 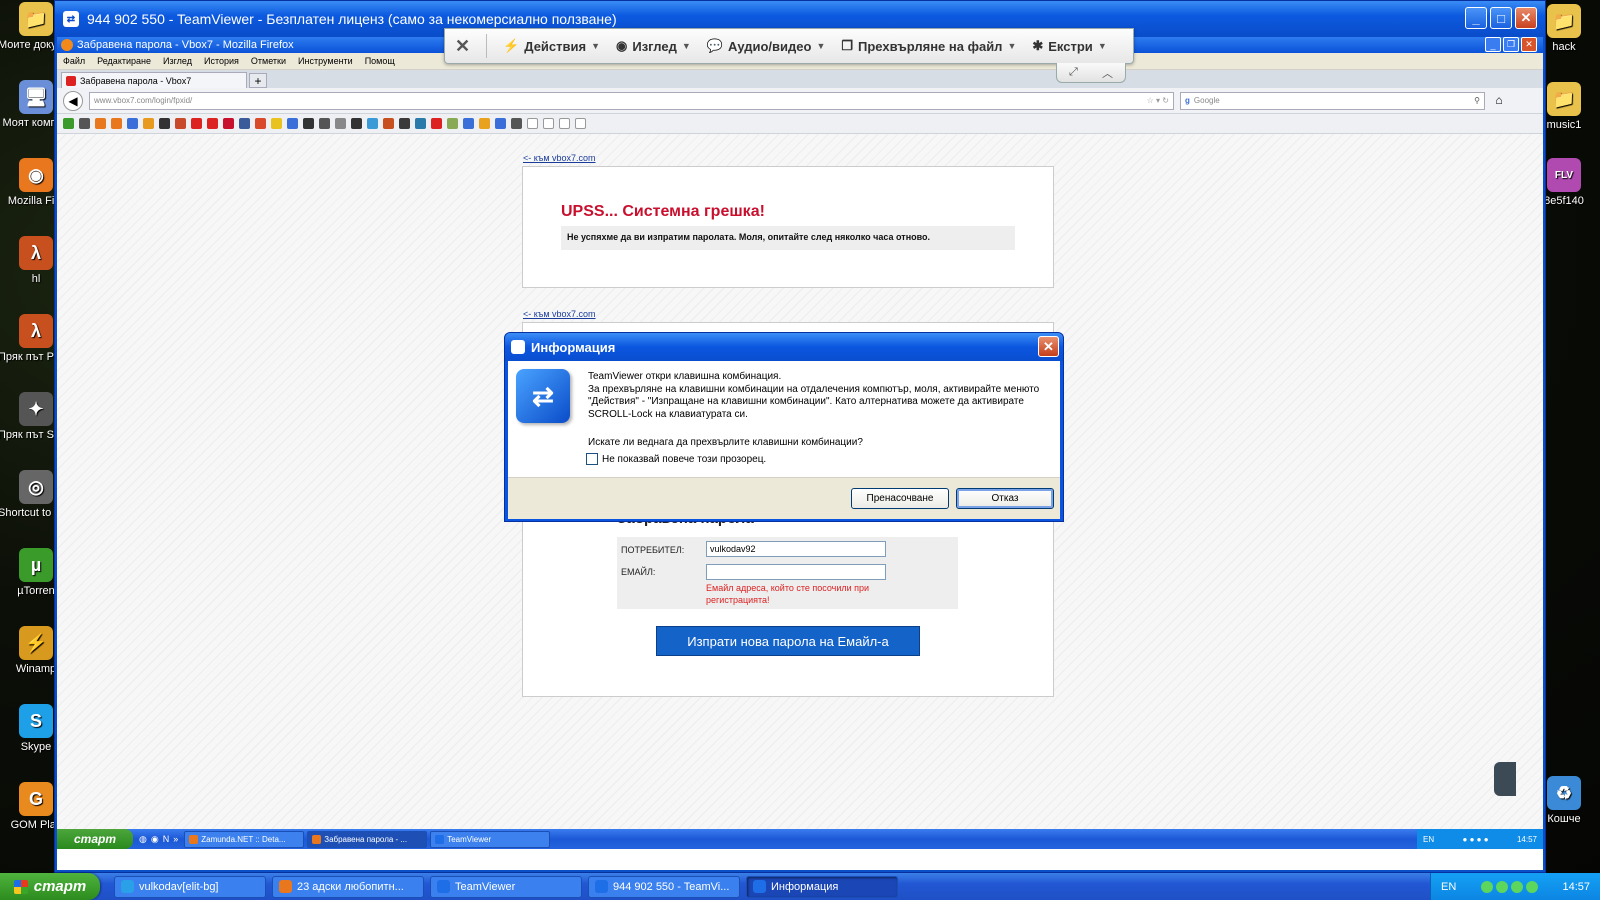 What do you see at coordinates (95, 839) in the screenshot?
I see `remote-start-button: старт` at bounding box center [95, 839].